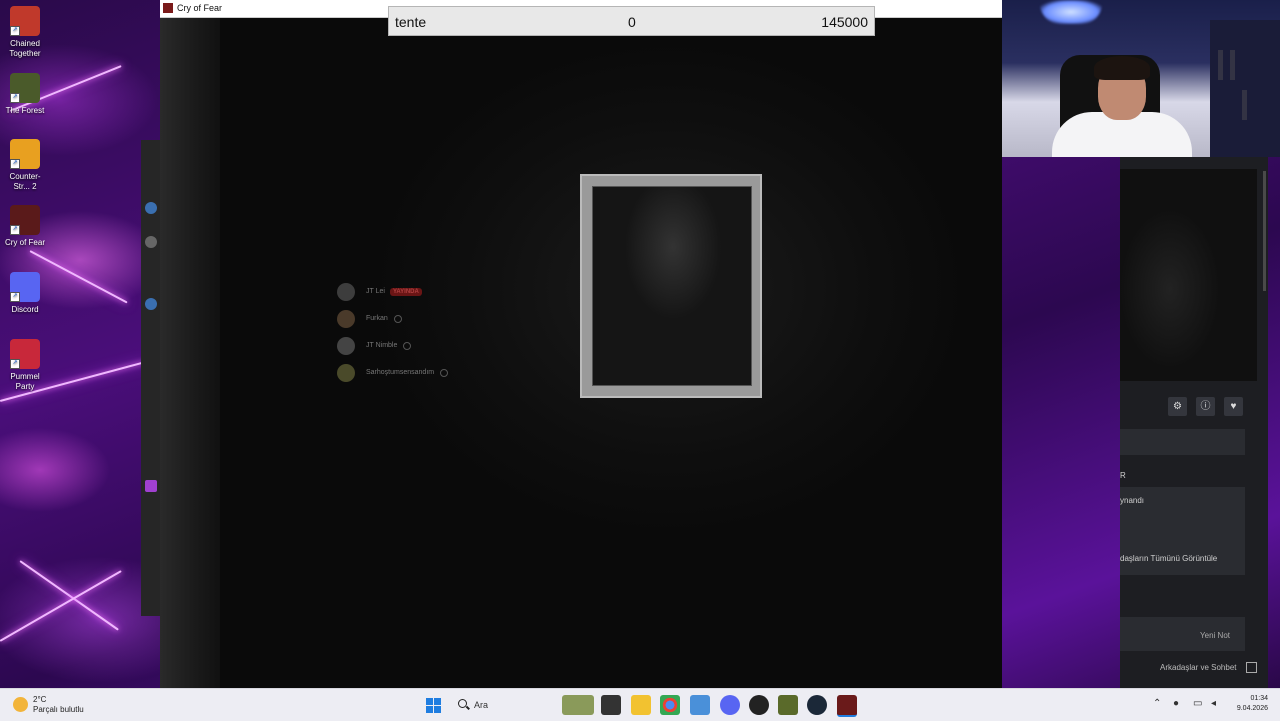 This screenshot has height=721, width=1280. I want to click on discord-icon, so click(730, 705).